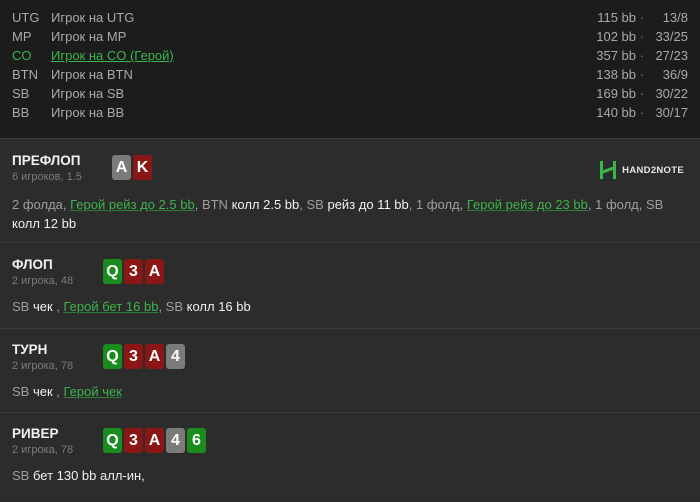 The width and height of the screenshot is (700, 502). I want to click on board-cards: Q3A46, so click(154, 440).